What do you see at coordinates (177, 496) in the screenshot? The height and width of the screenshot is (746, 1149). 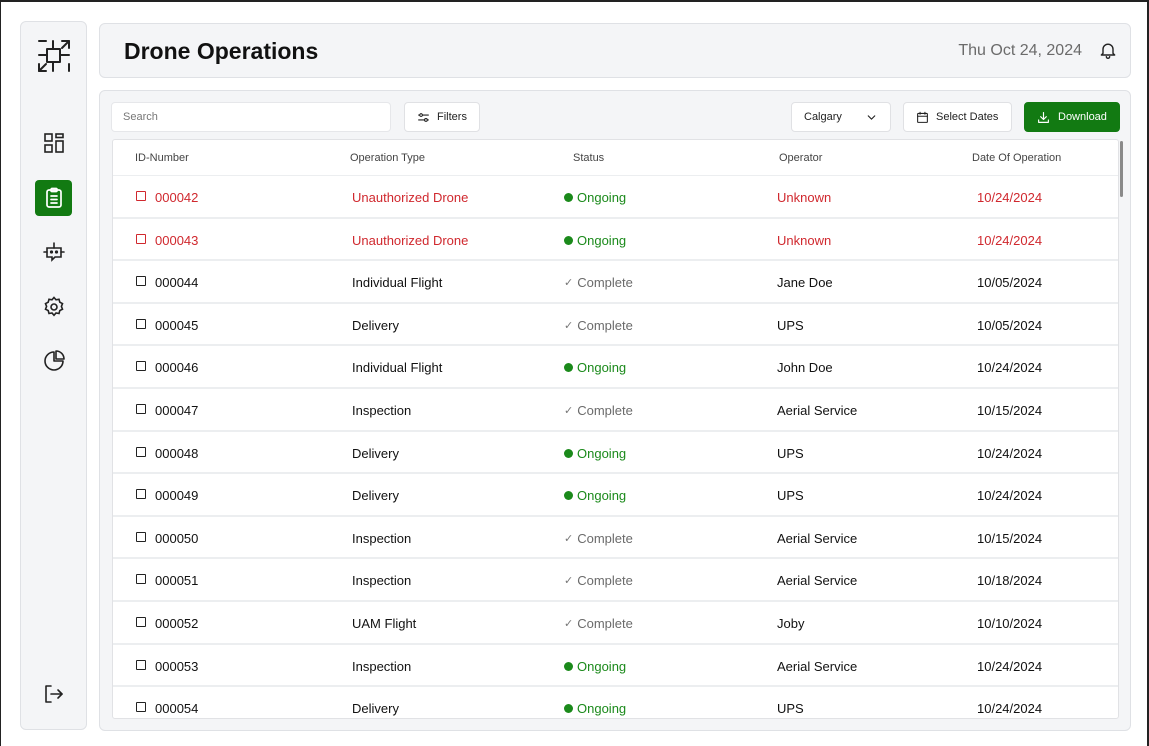 I see `cell-id: 000049` at bounding box center [177, 496].